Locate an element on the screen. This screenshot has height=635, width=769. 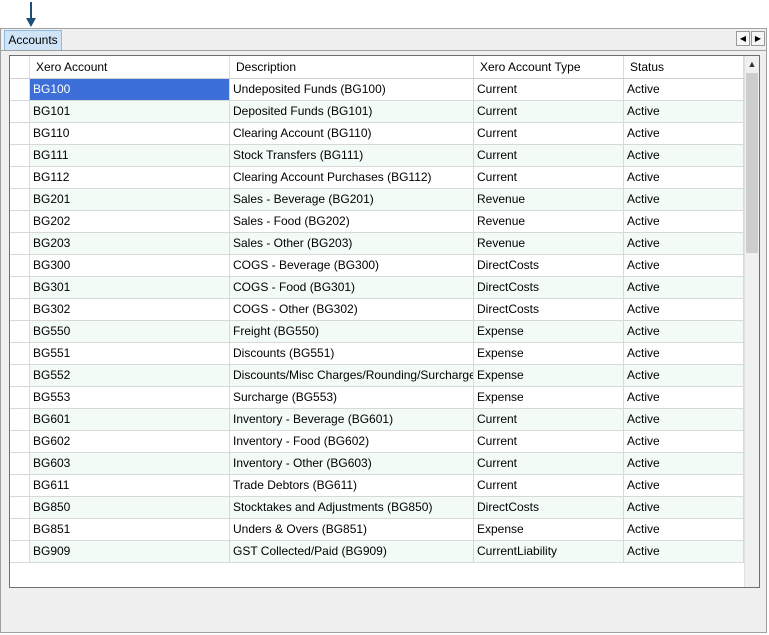
description-cell: Sales - Other (BG203) is located at coordinates (352, 243).